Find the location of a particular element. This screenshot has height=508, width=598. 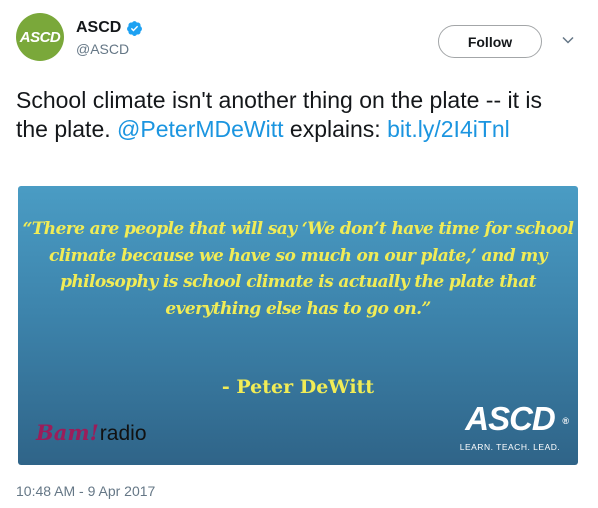

radio-logo-word: radio is located at coordinates (123, 433).